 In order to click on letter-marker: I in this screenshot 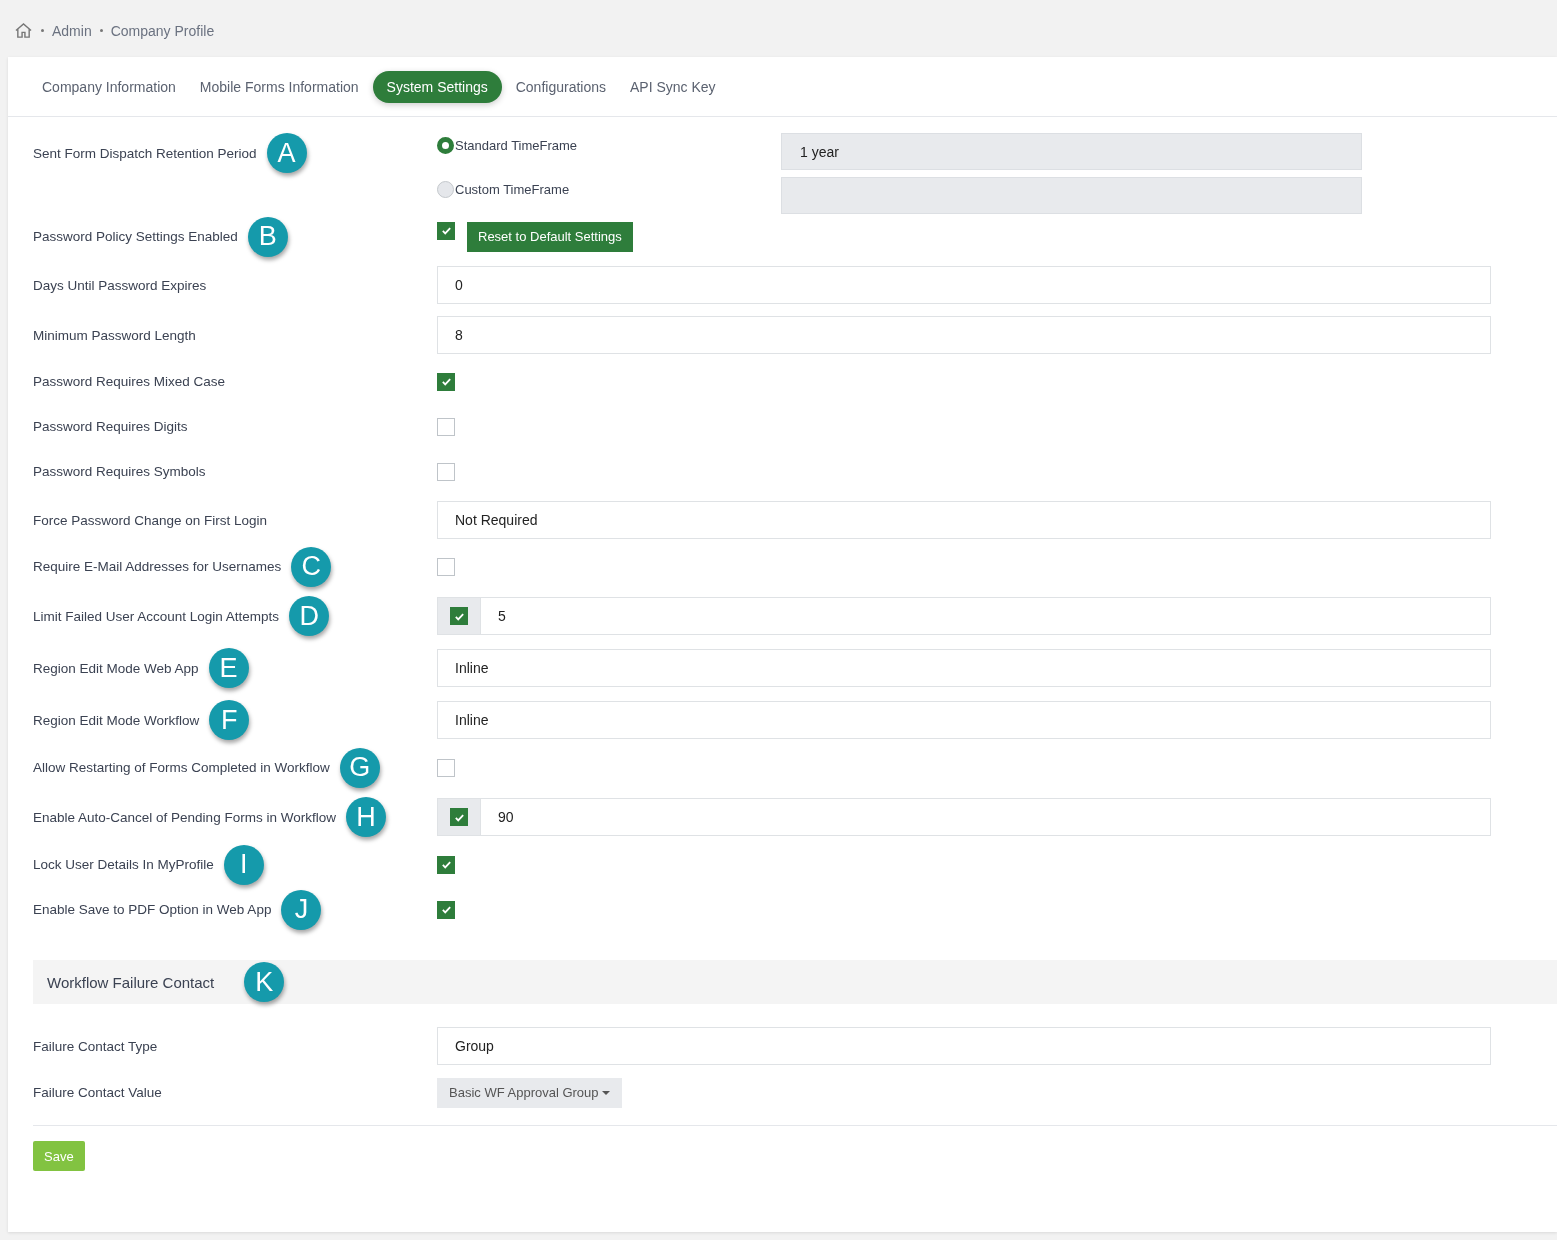, I will do `click(243, 864)`.